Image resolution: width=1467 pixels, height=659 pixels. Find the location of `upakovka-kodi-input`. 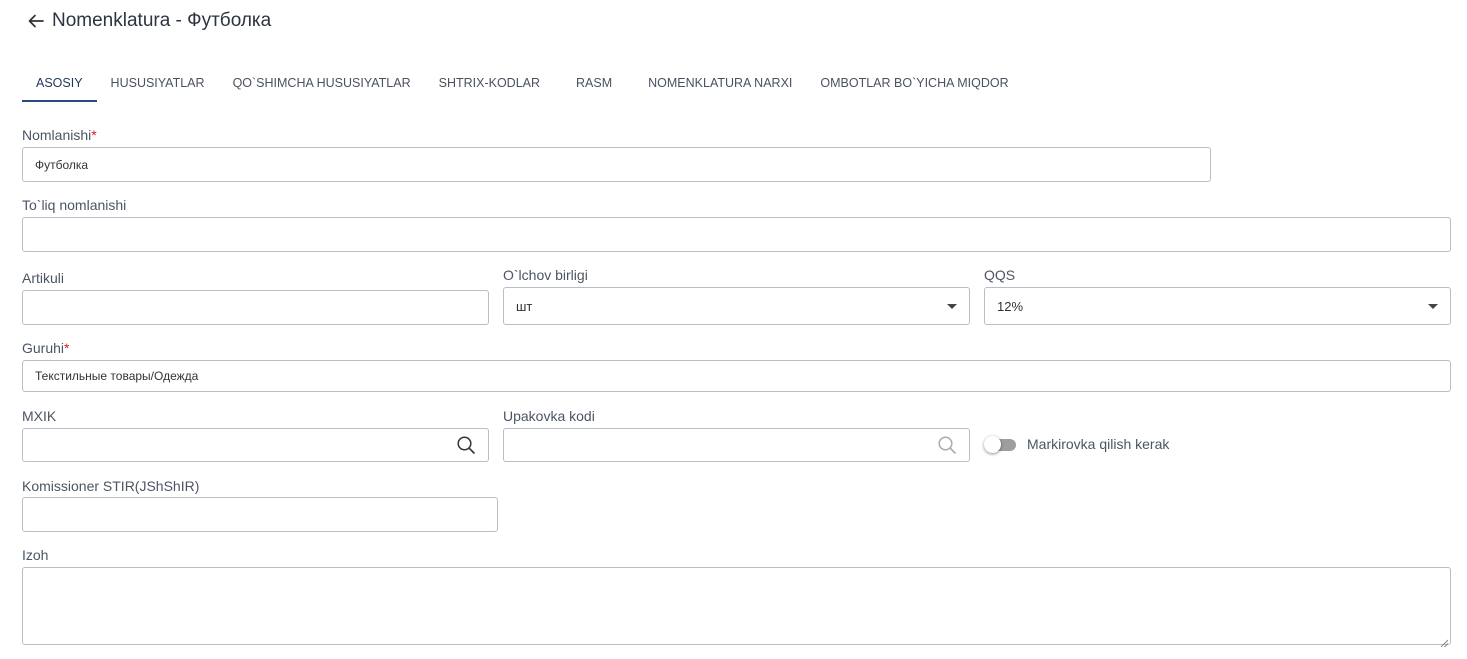

upakovka-kodi-input is located at coordinates (736, 445).